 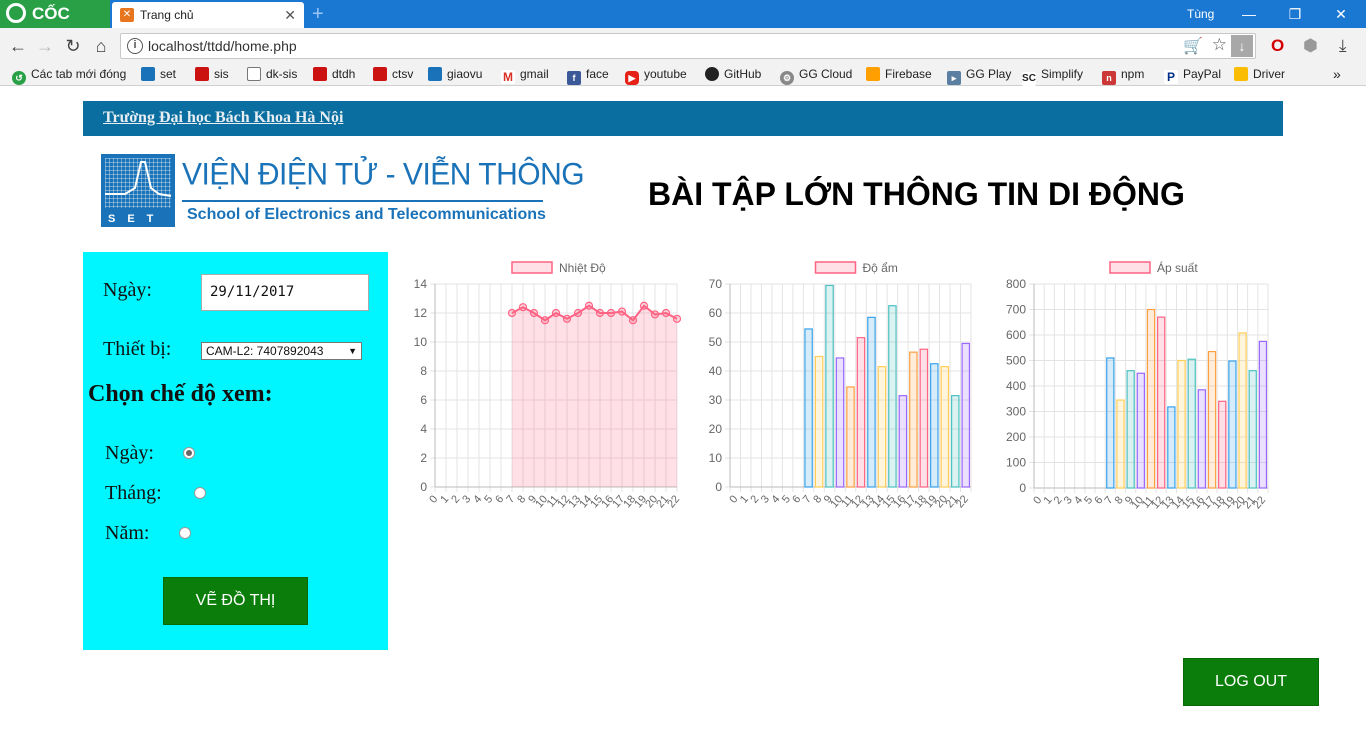 I want to click on downloads-icon: ⤓, so click(x=1343, y=46).